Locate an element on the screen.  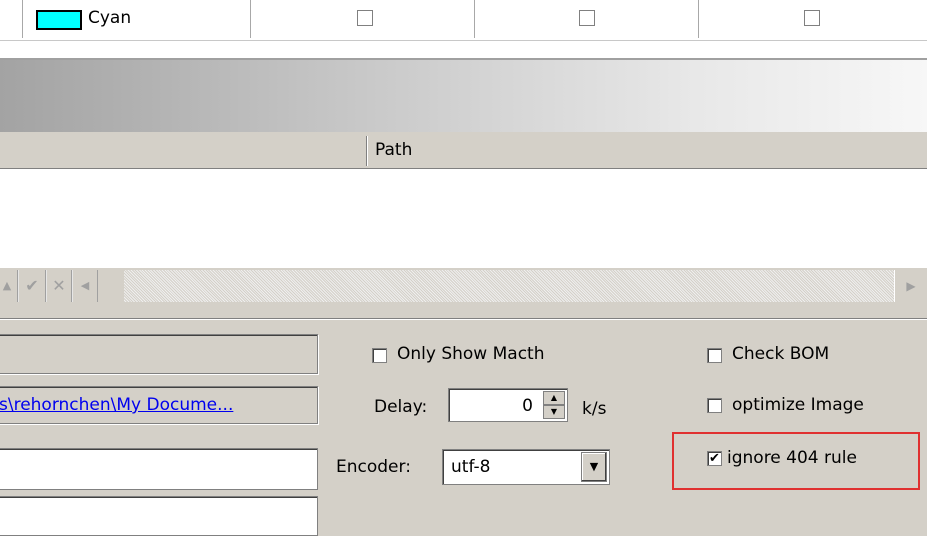
delay-unit-label: k/s is located at coordinates (594, 409).